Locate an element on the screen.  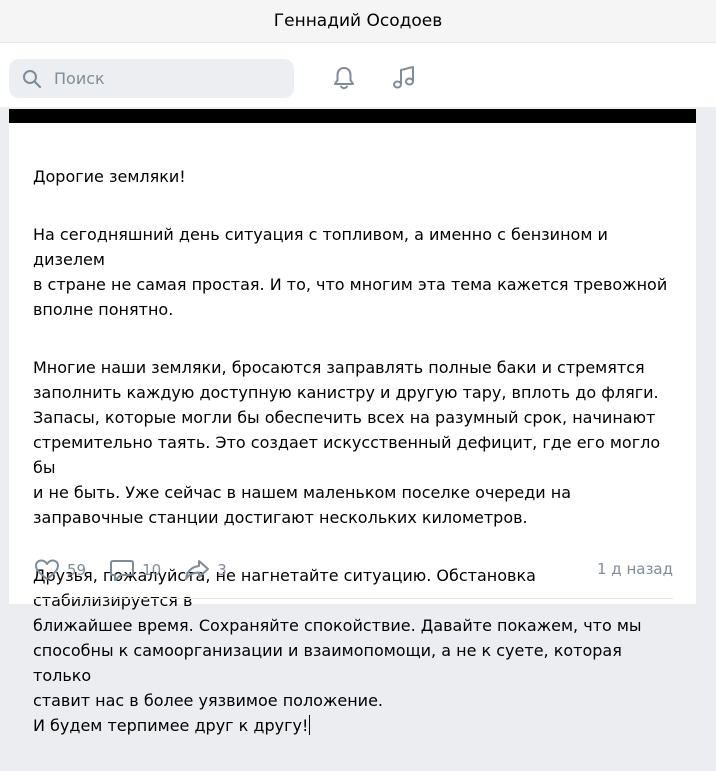
post-actions: 59 10 3 1 д назад is located at coordinates (353, 570).